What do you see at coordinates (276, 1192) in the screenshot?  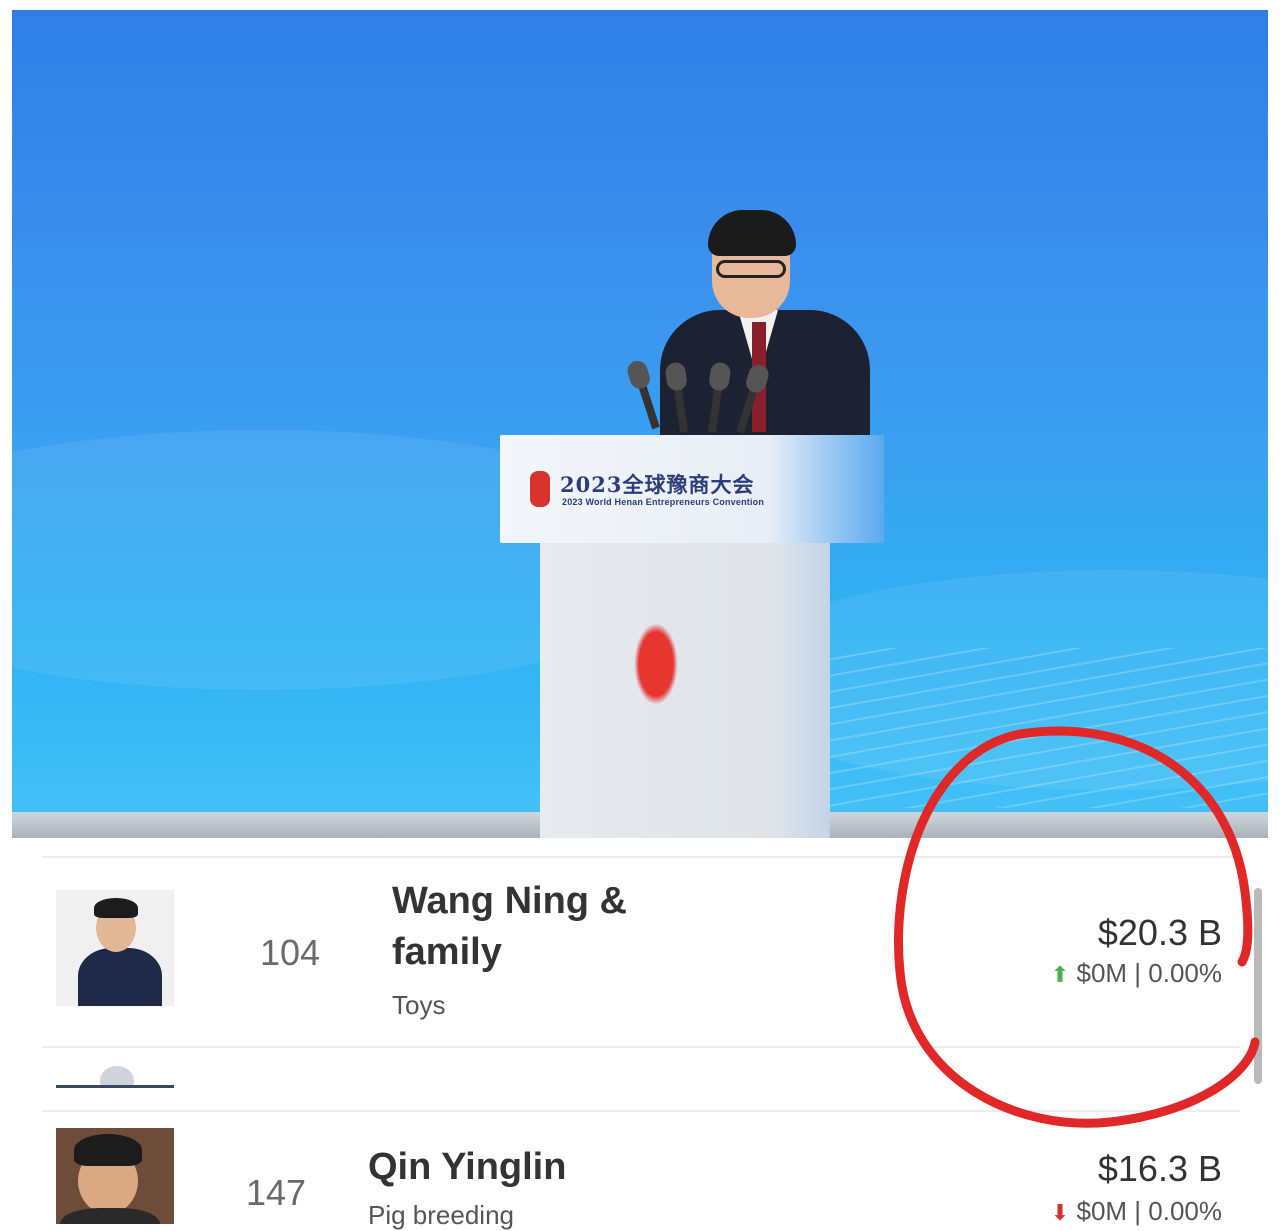 I see `rank-number: 147` at bounding box center [276, 1192].